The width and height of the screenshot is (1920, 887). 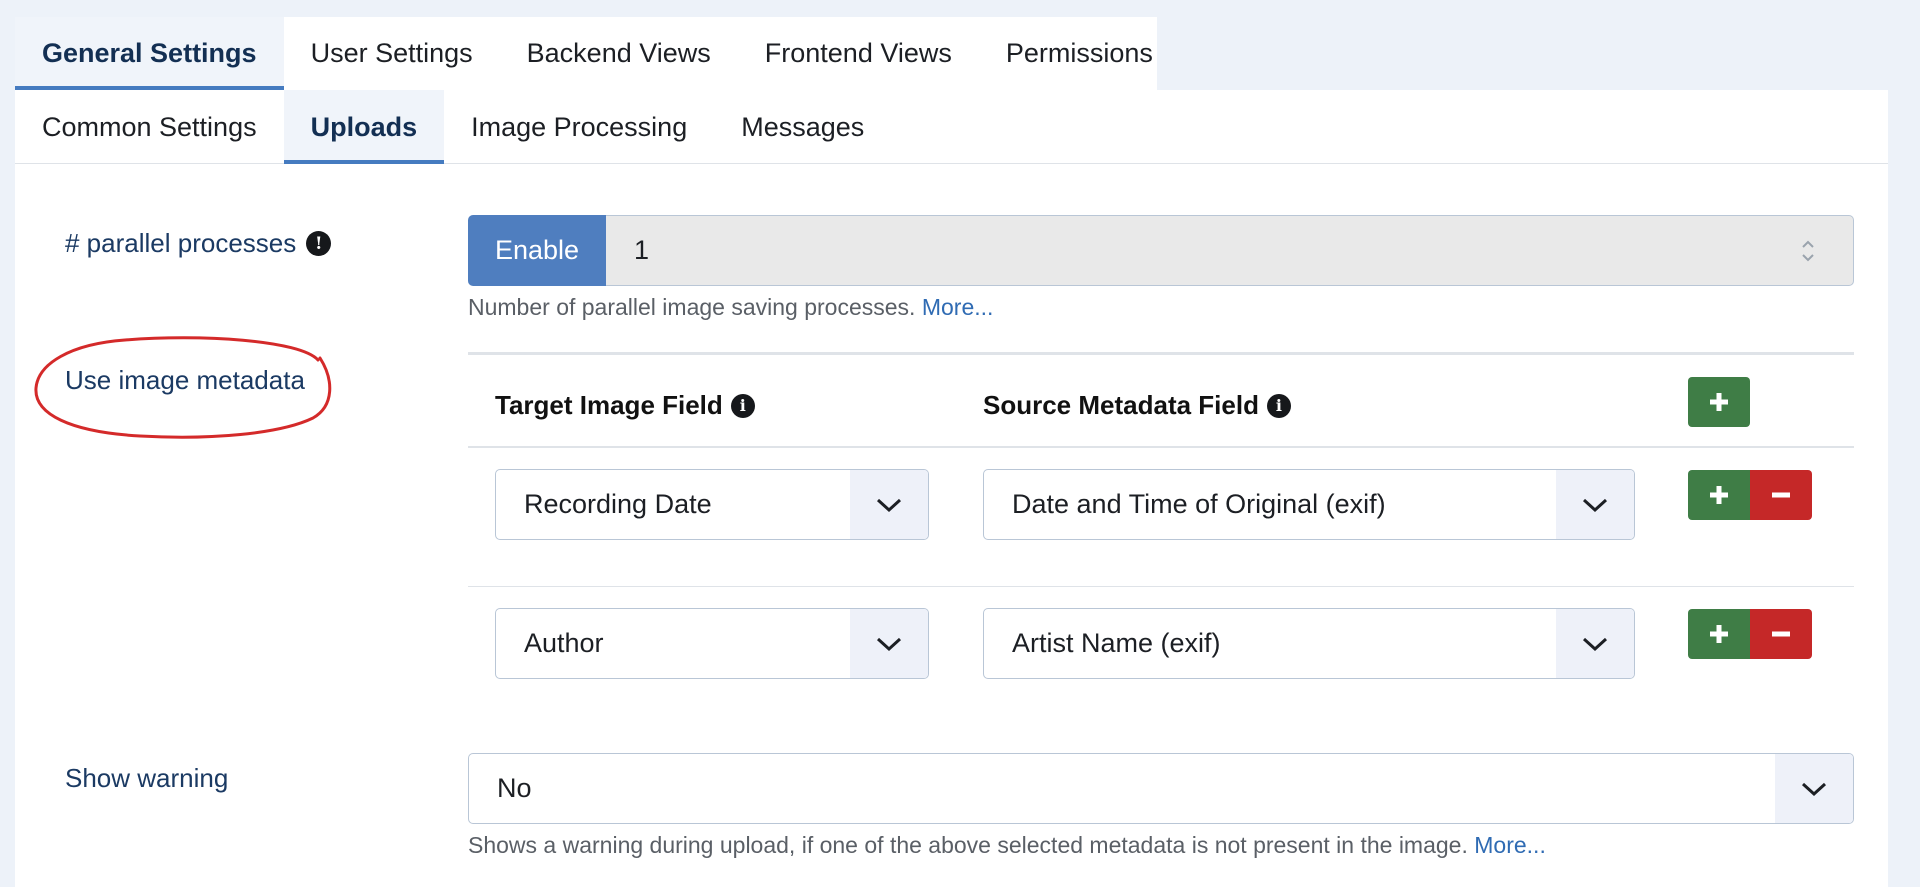 What do you see at coordinates (514, 788) in the screenshot?
I see `show-warning-value: No` at bounding box center [514, 788].